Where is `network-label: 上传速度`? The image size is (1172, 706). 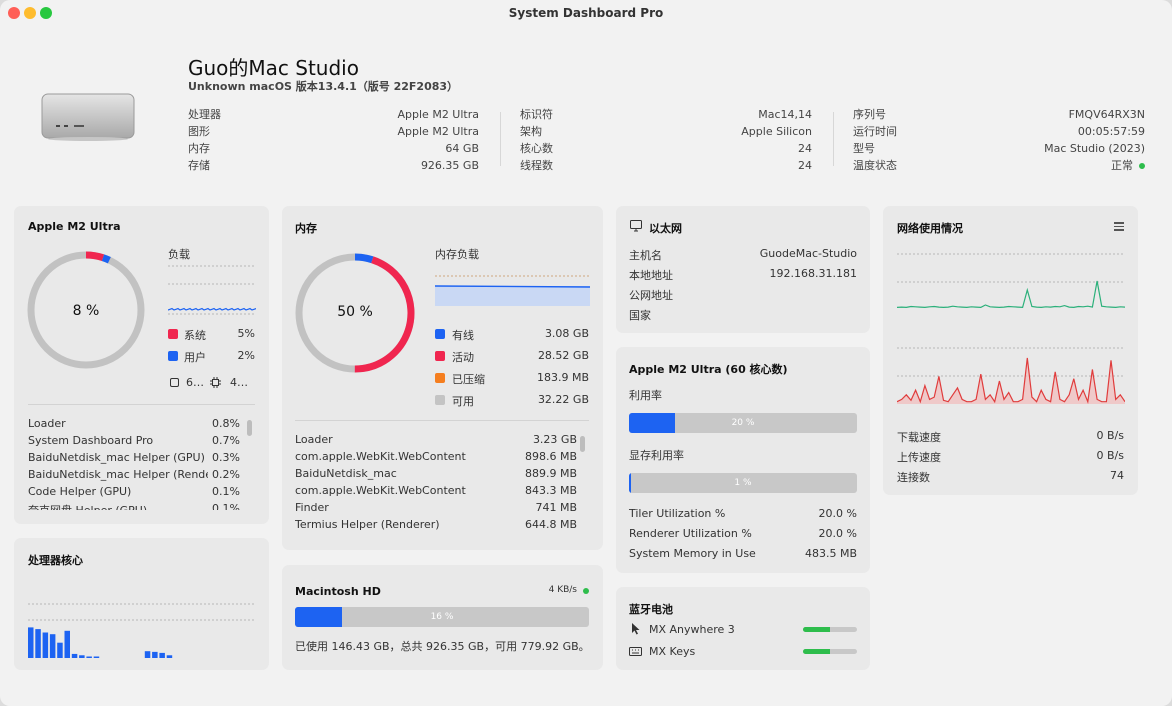
network-label: 上传速度 is located at coordinates (919, 457).